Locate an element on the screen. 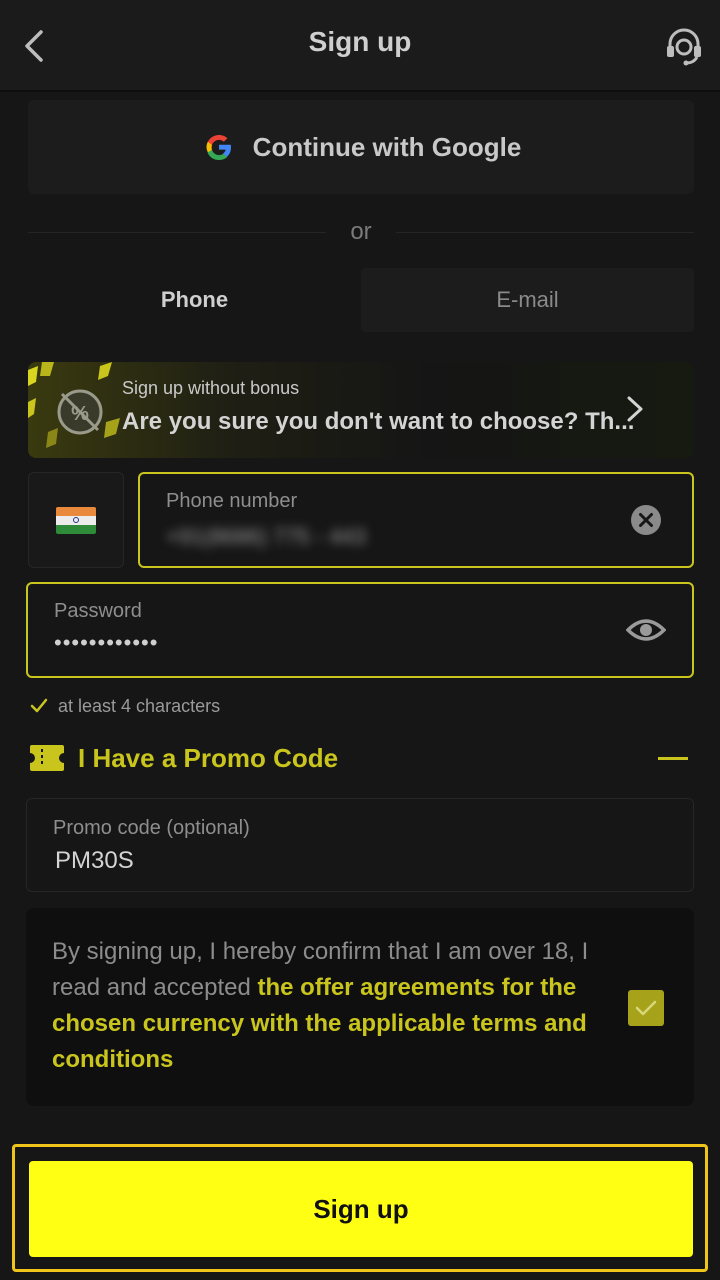 The image size is (720, 1280). support-button is located at coordinates (684, 46).